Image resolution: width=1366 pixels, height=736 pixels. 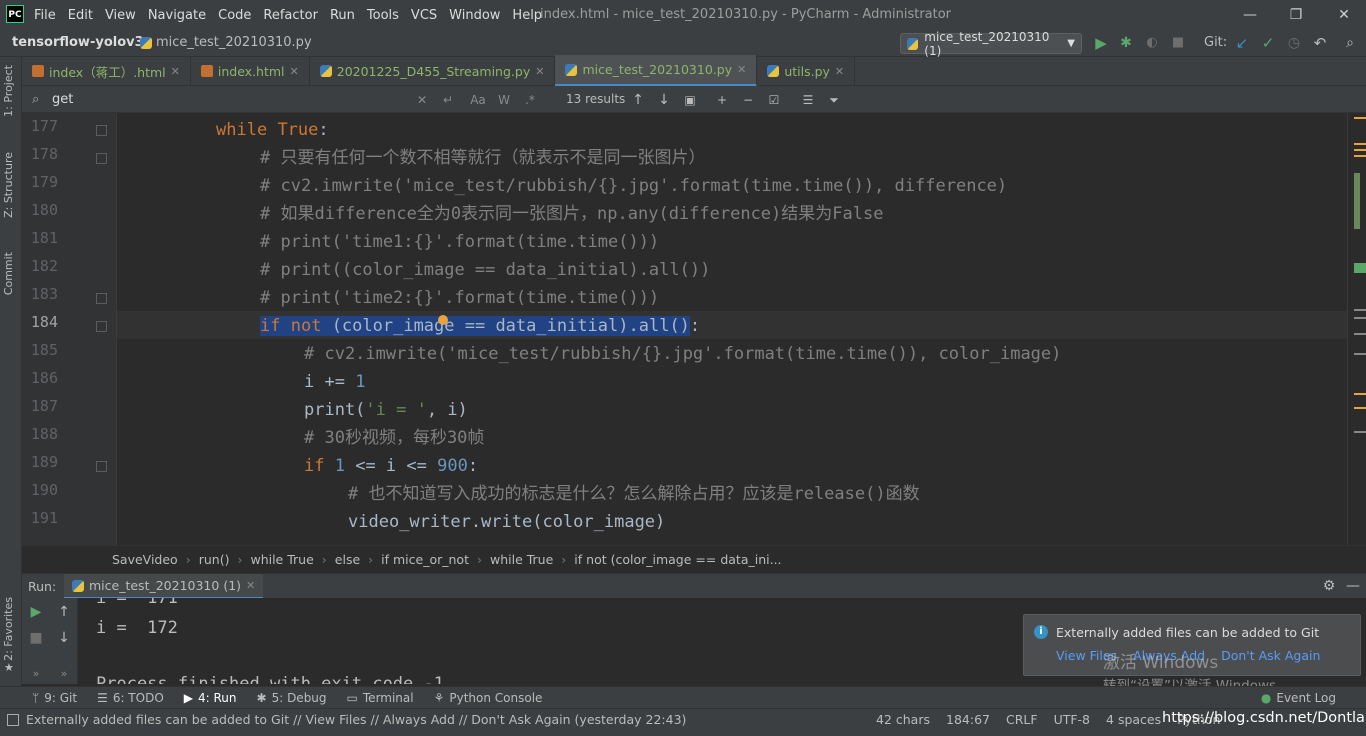 I want to click on add-occurrence-icon: +, so click(x=722, y=100).